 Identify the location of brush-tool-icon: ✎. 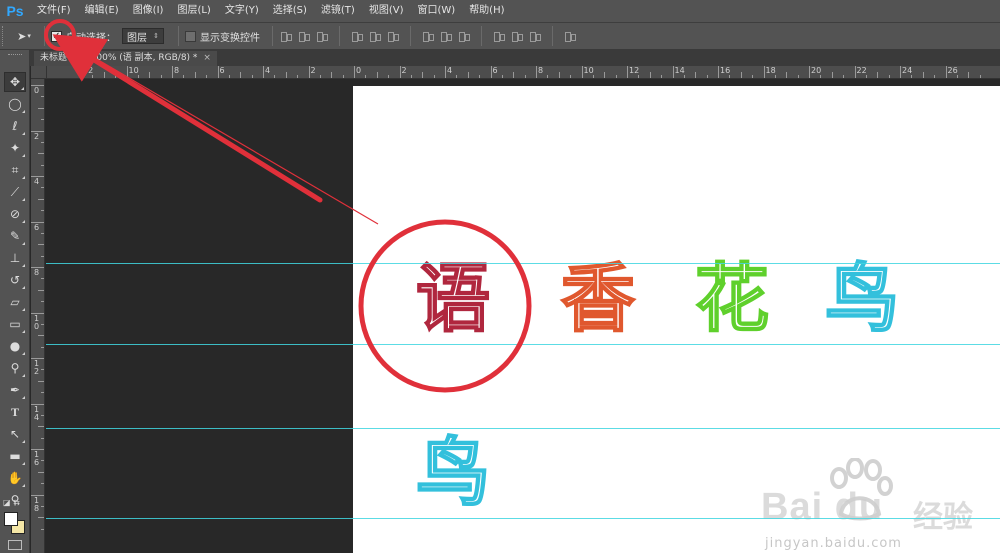
(15, 236).